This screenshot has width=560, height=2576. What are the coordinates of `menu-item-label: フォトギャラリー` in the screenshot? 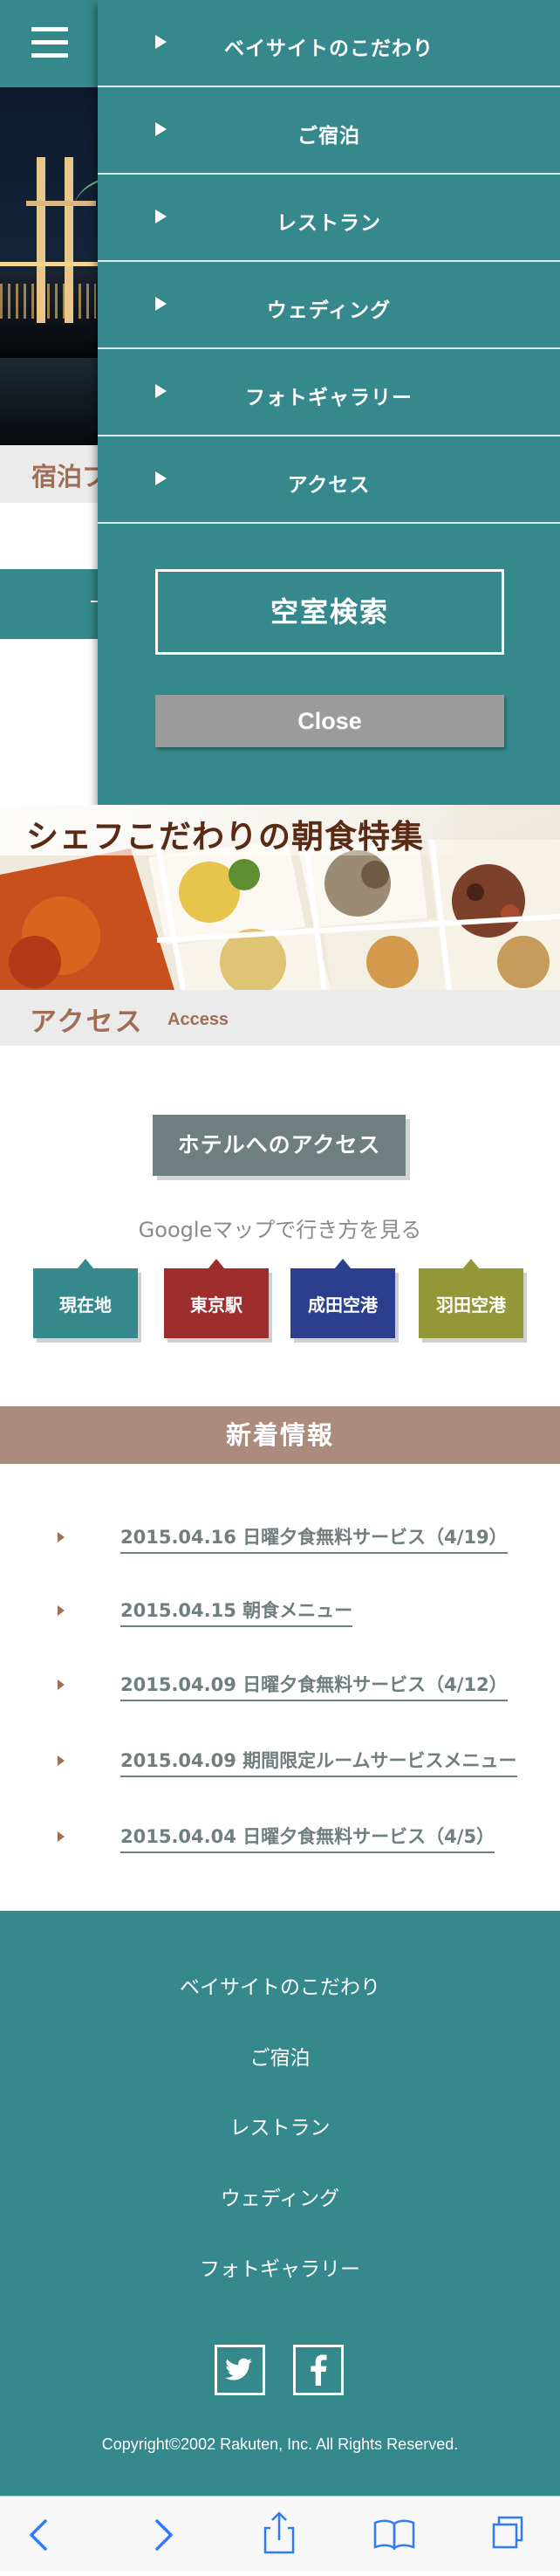 It's located at (329, 398).